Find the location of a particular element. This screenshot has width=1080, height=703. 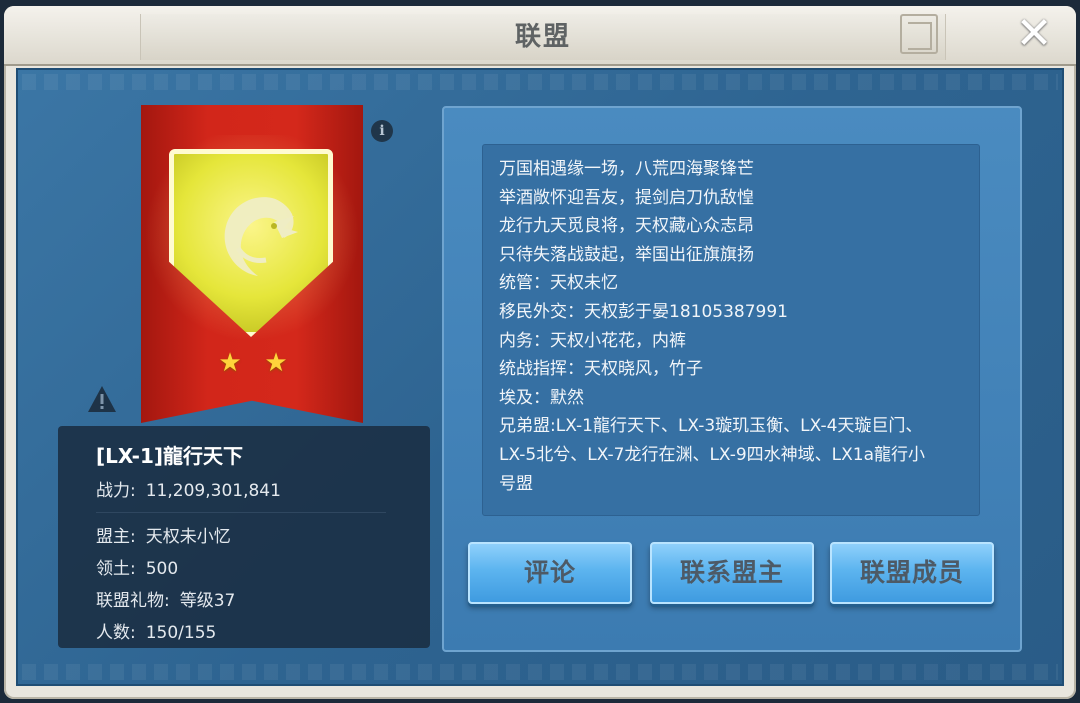

manifesto-line: 万国相遇缘一场，八荒四海聚锋芒 is located at coordinates (626, 169).